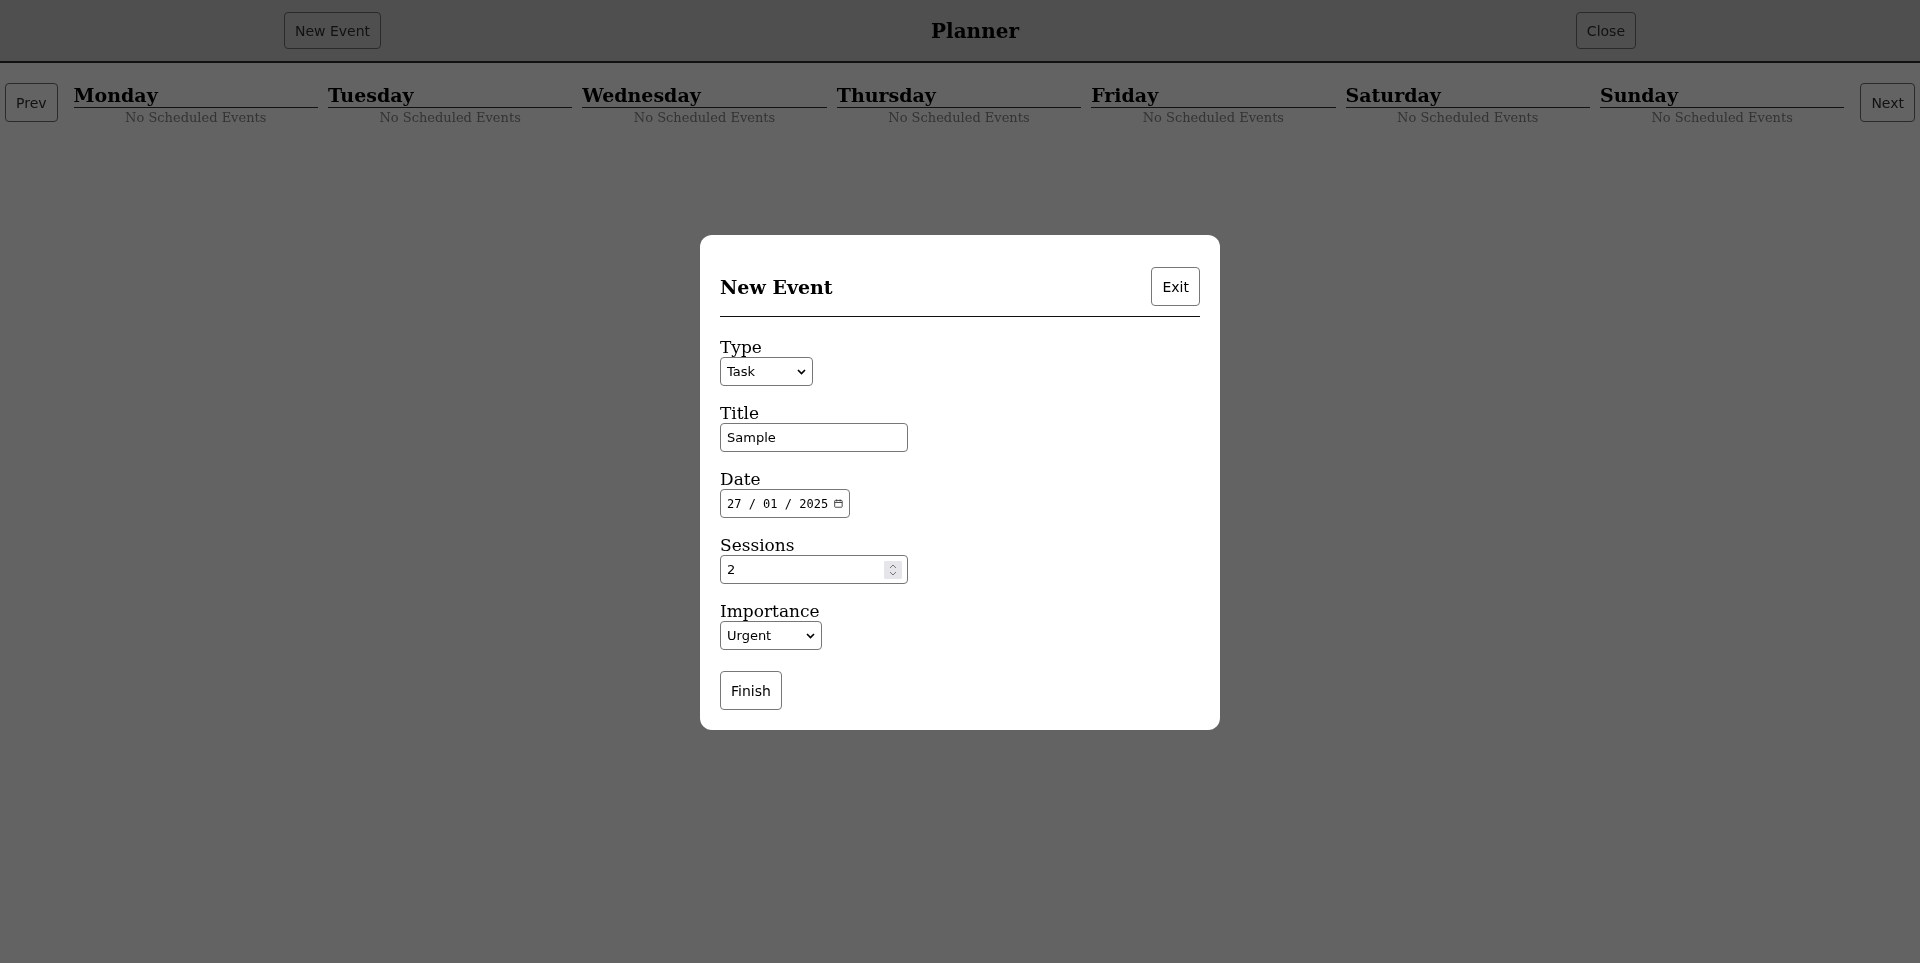 This screenshot has height=963, width=1920. Describe the element at coordinates (450, 95) in the screenshot. I see `day-heading: Tuesday` at that location.